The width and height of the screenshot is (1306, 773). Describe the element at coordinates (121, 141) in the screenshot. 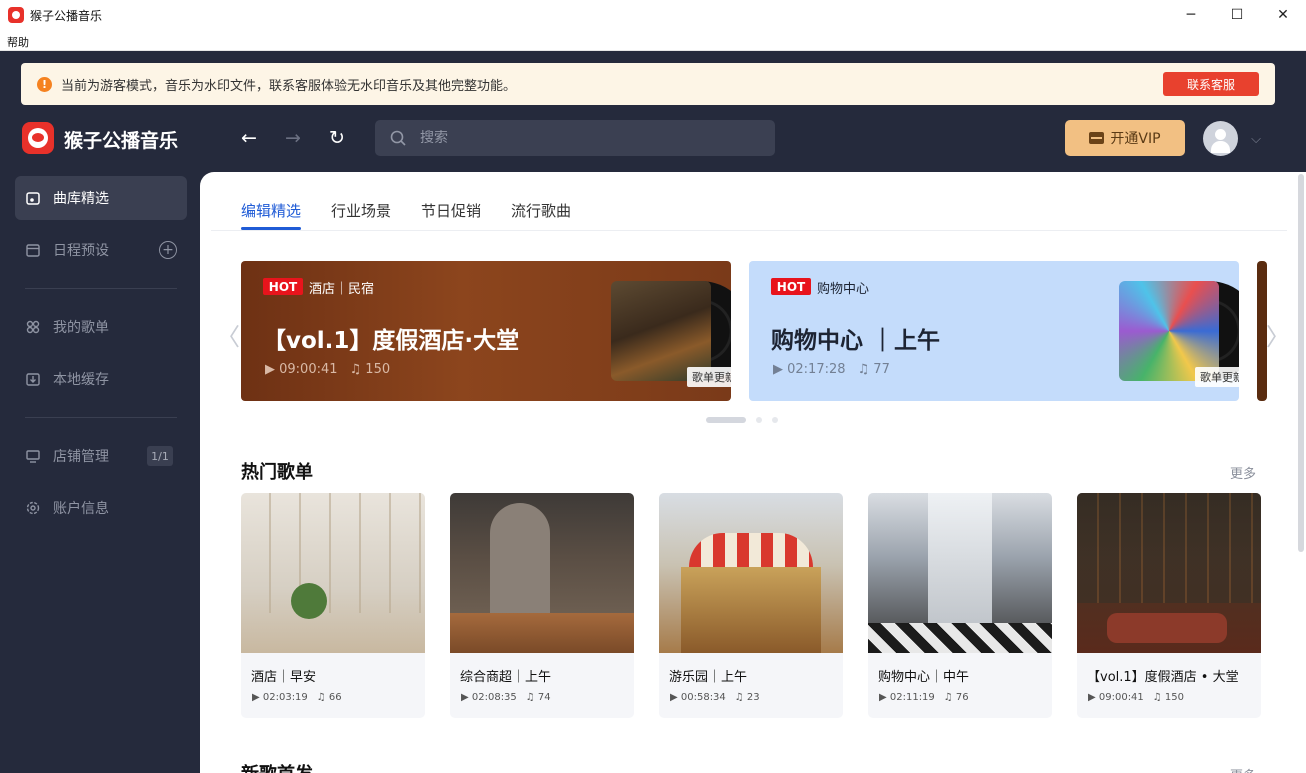

I see `brand-name: 猴子公播音乐` at that location.